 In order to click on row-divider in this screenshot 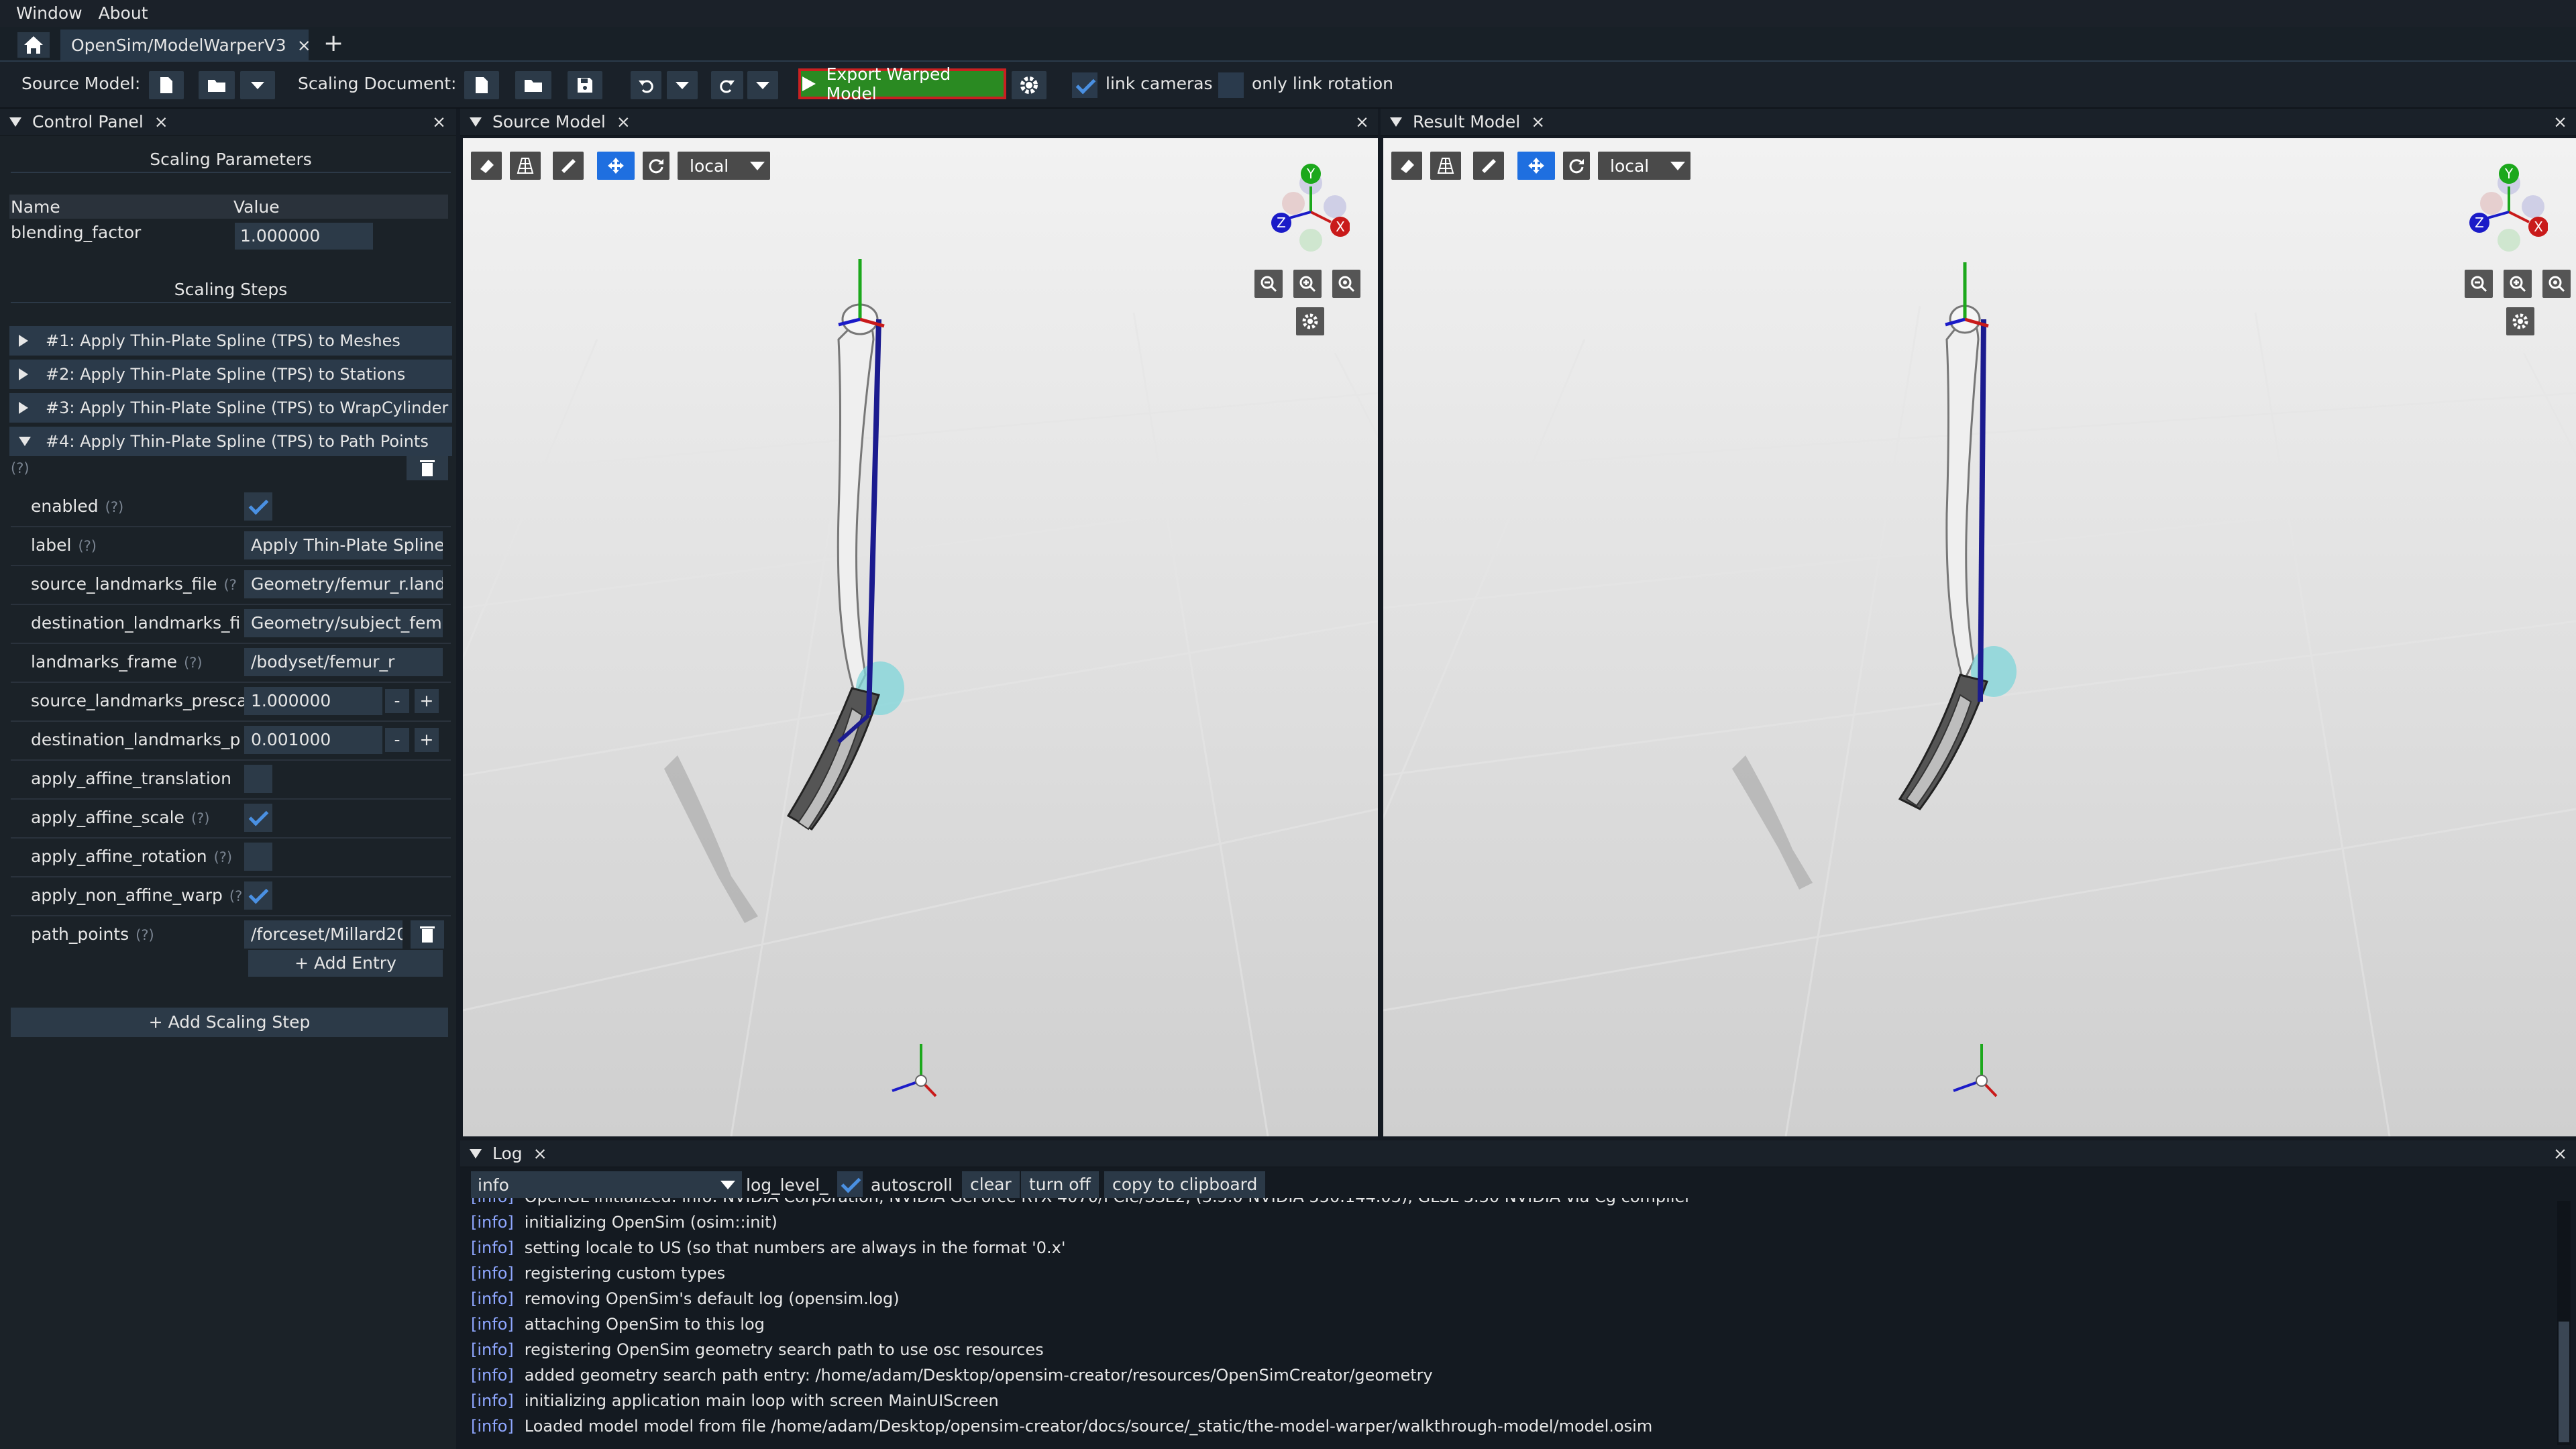, I will do `click(231, 876)`.